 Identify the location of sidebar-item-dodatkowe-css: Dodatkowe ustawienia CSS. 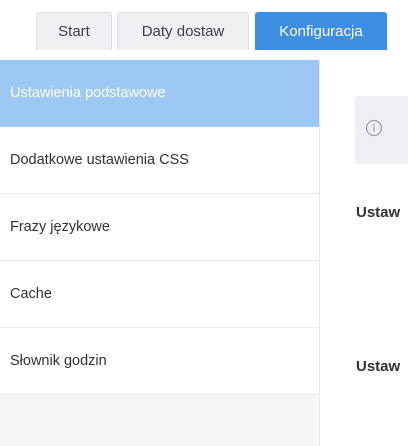
(159, 160).